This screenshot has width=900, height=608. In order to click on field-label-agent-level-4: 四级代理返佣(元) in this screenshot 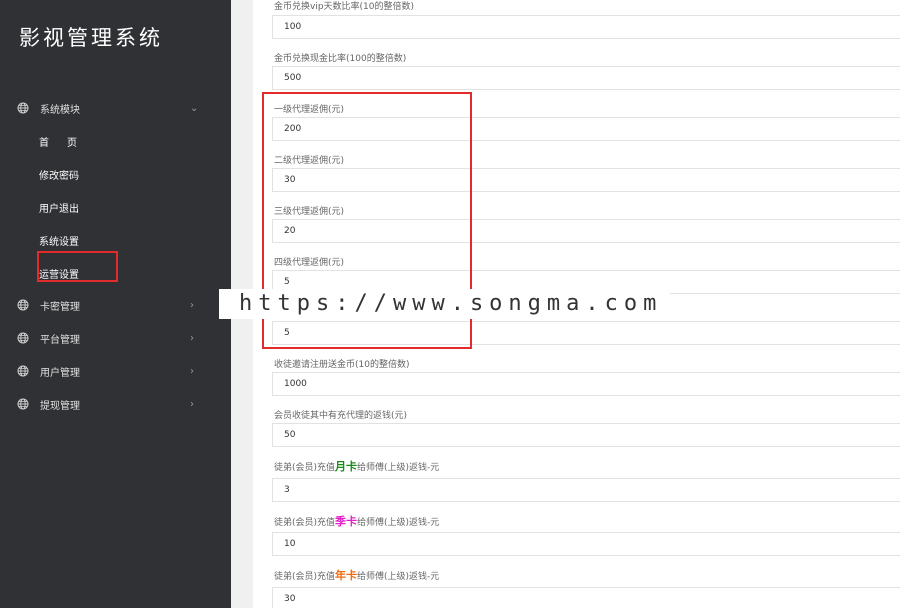, I will do `click(309, 263)`.